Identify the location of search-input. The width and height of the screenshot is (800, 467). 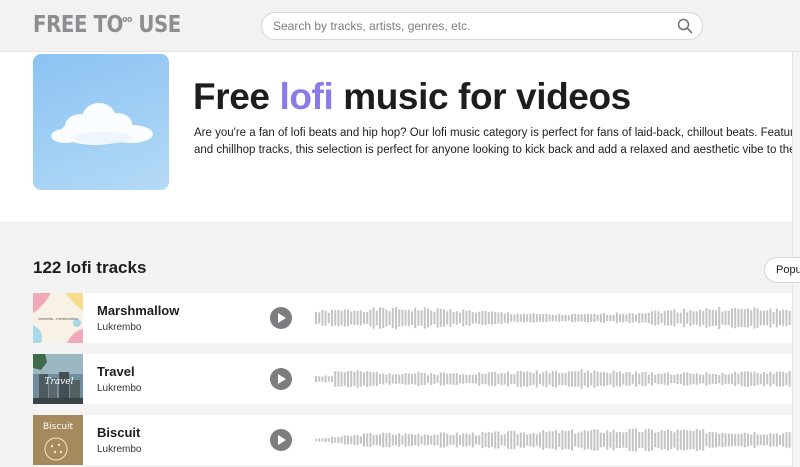
(468, 26).